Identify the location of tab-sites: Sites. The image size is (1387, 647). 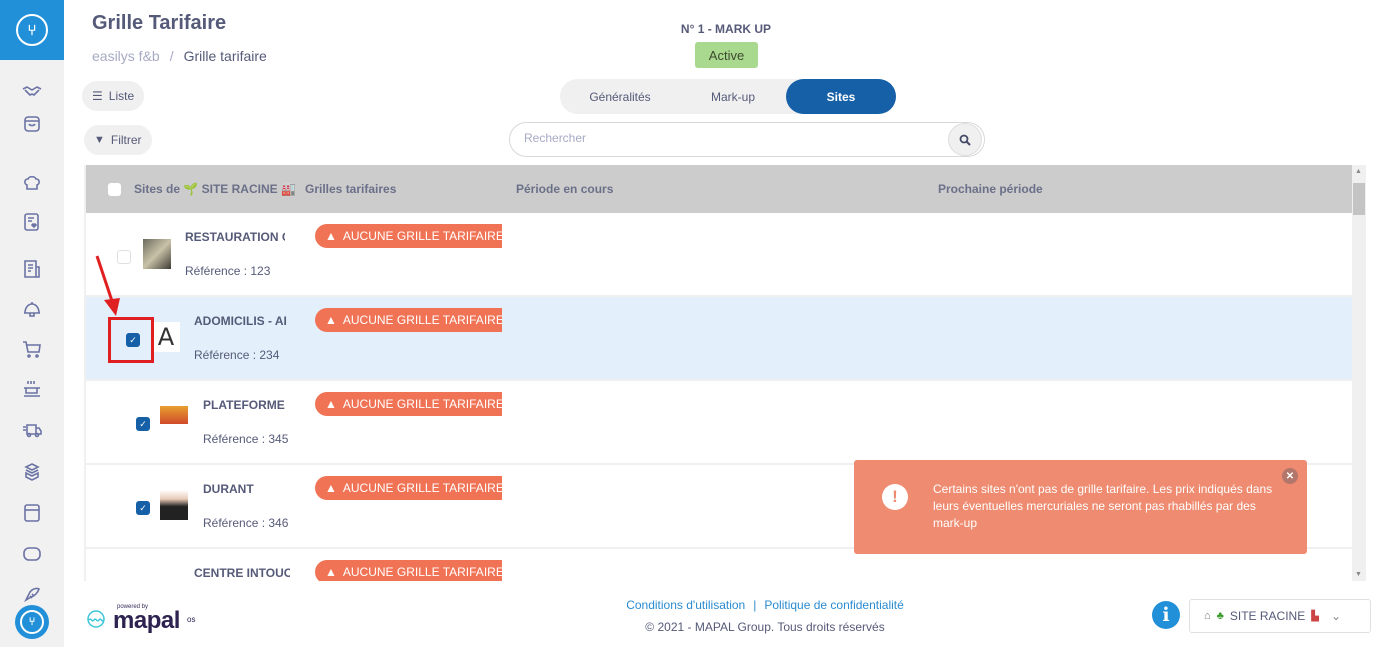
(841, 96).